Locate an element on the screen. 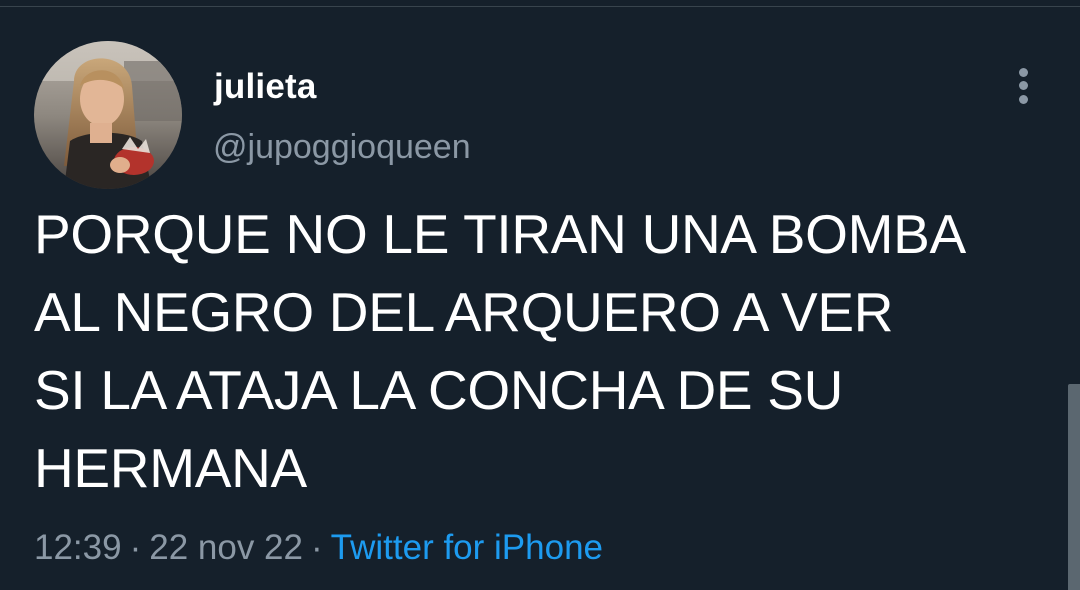  tweet-date: 22 nov 22 is located at coordinates (226, 547).